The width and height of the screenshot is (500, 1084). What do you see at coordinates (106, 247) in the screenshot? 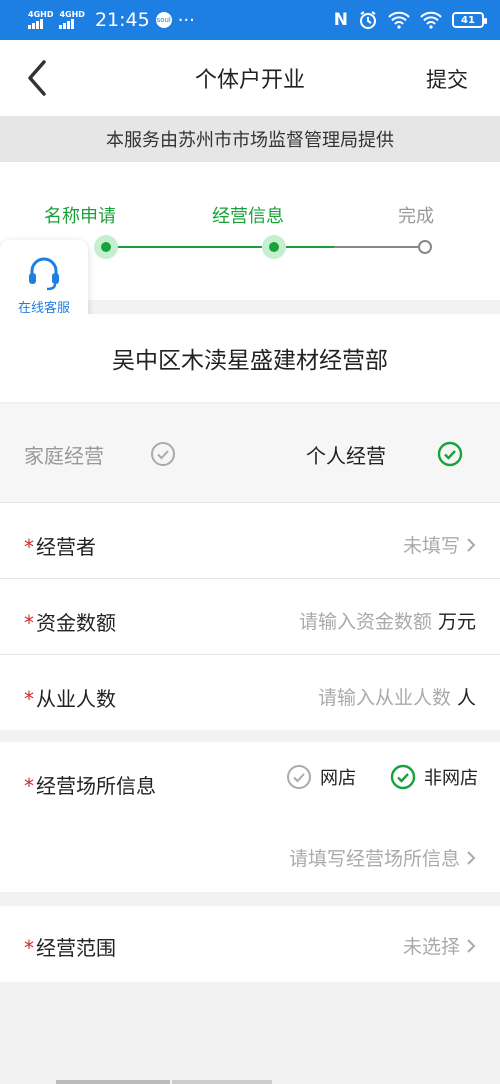
I see `step-node-done` at bounding box center [106, 247].